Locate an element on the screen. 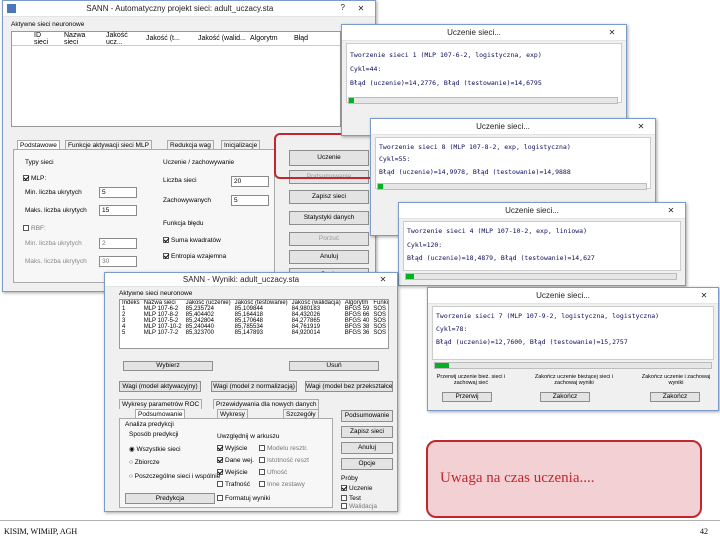 The width and height of the screenshot is (720, 540). weights-button-2: Wagi (model z normalizacją) is located at coordinates (254, 386).